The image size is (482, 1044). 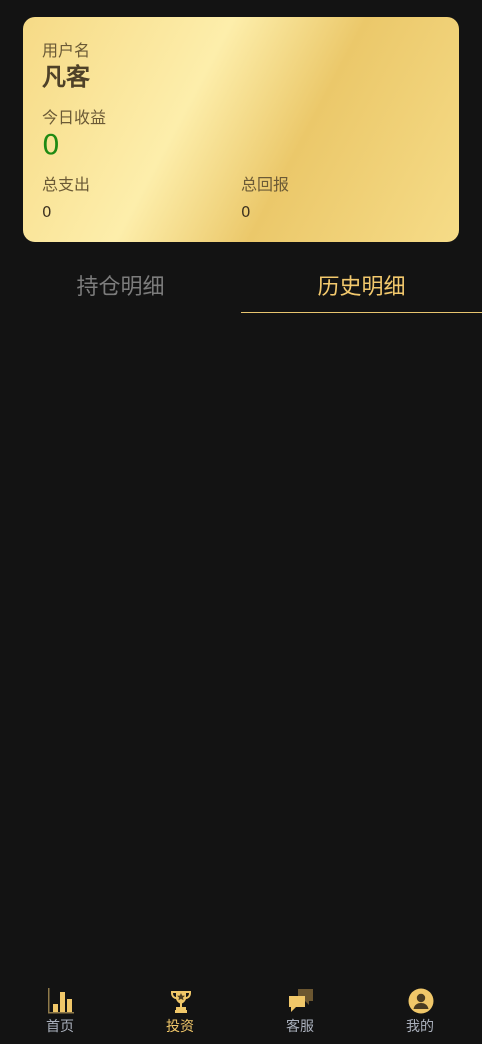 I want to click on tab-holdings-detail: 持仓明细, so click(x=120, y=285).